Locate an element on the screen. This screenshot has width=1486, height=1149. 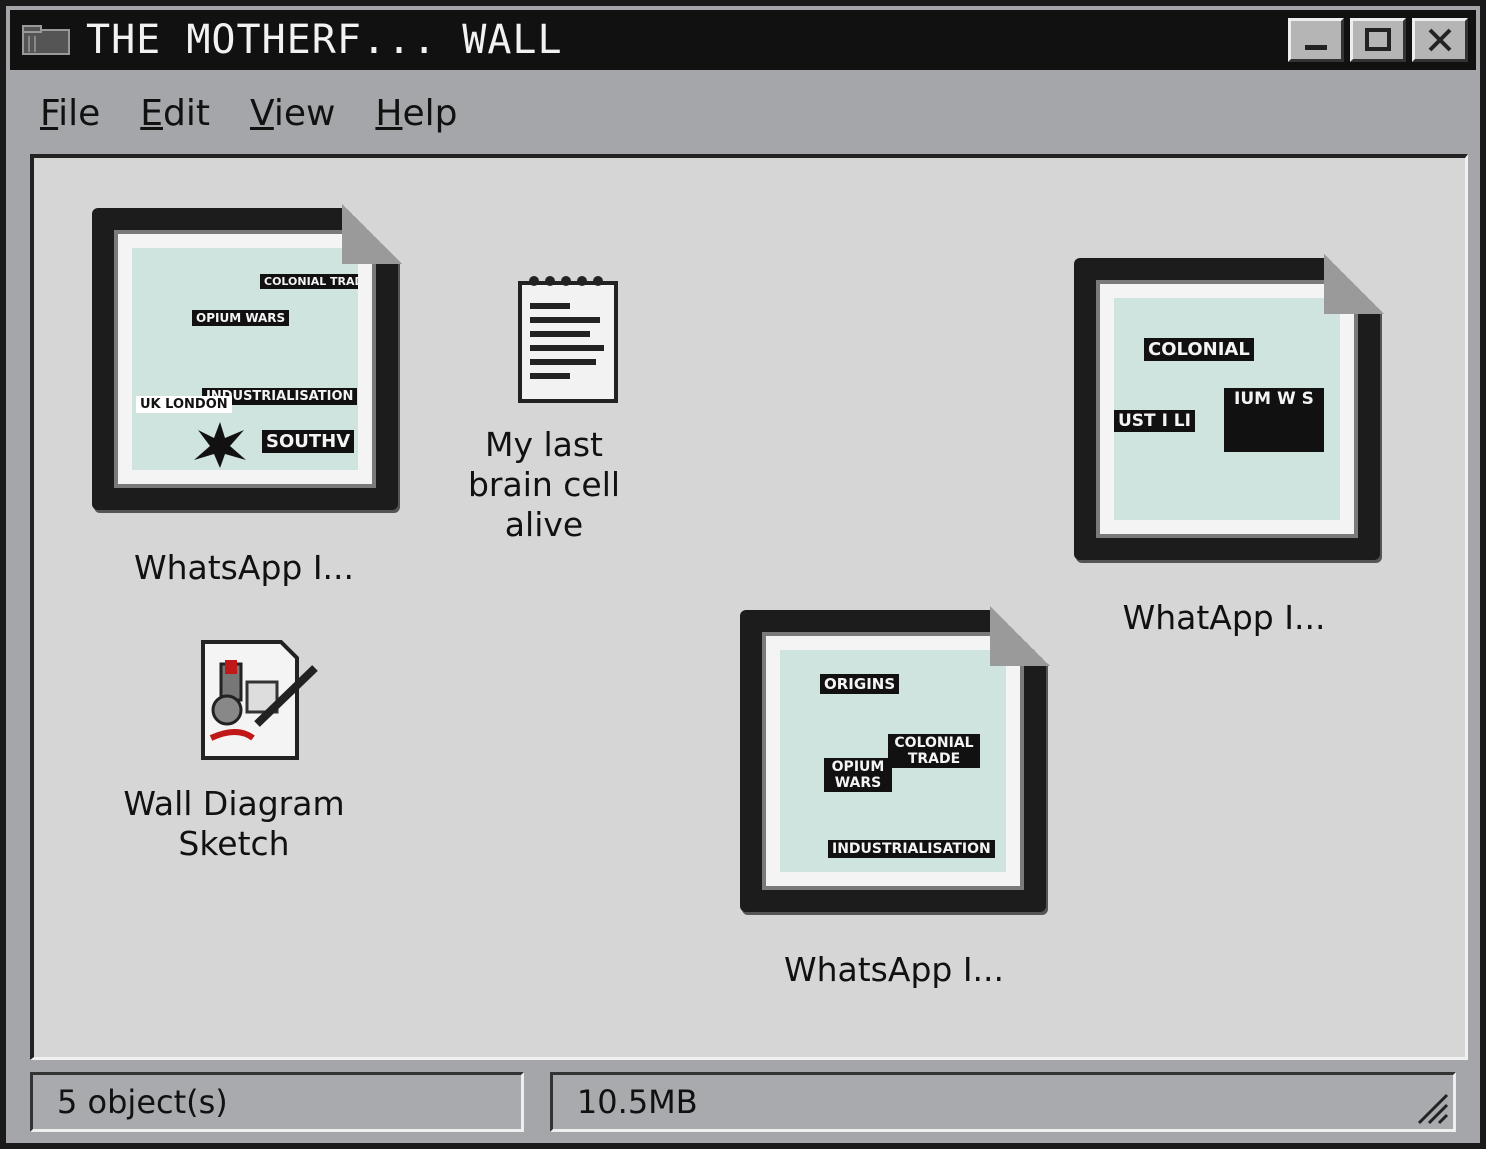
window-title: THE MOTHERF... WALL is located at coordinates (324, 40).